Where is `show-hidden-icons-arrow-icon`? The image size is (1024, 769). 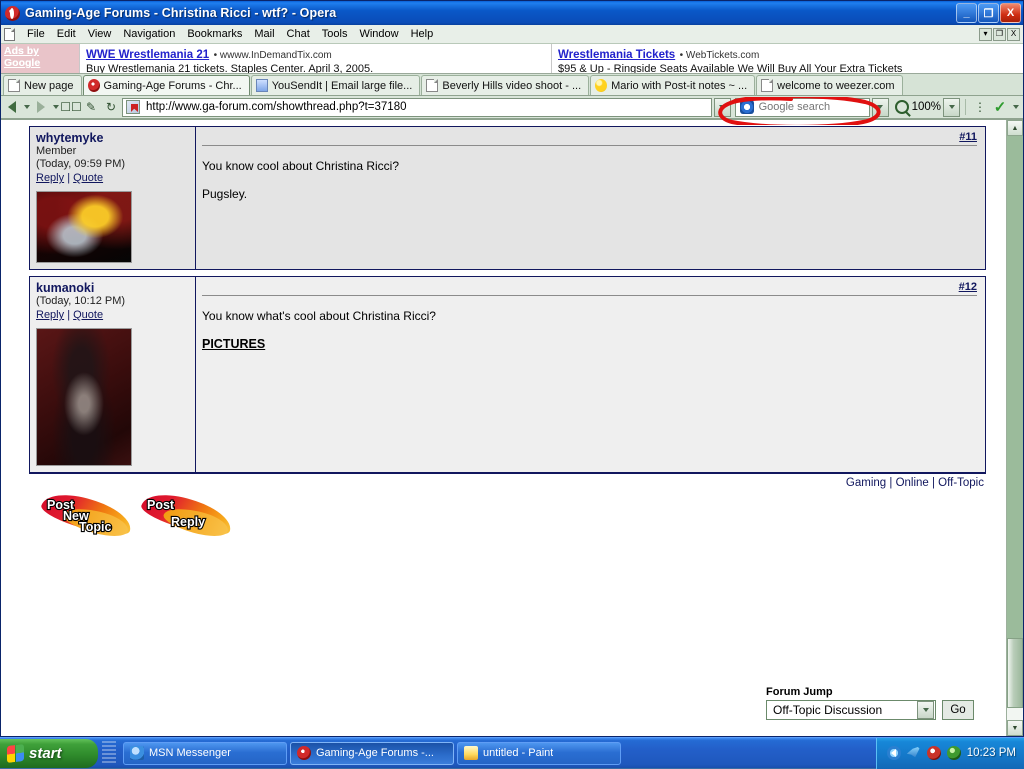 show-hidden-icons-arrow-icon is located at coordinates (894, 753).